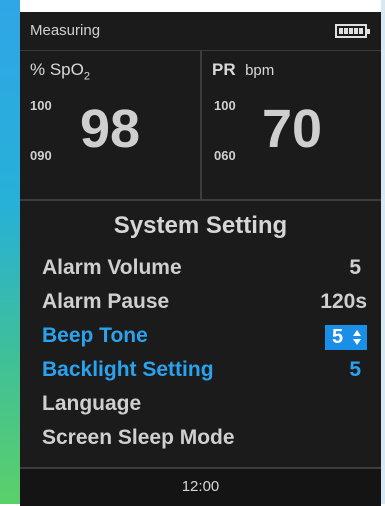  I want to click on pr-value: 70, so click(292, 129).